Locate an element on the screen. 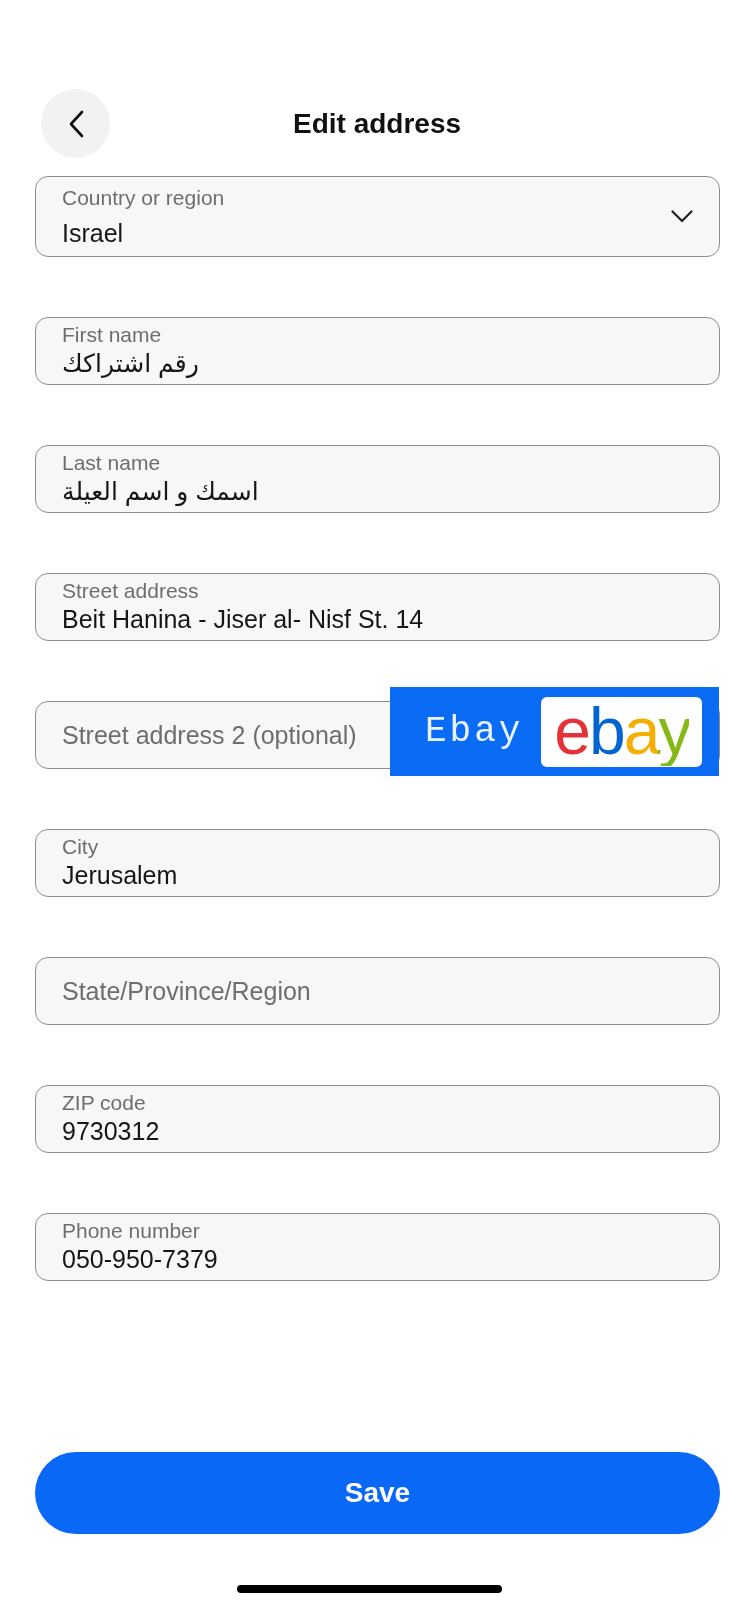 This screenshot has height=1600, width=739. text-input: رقم اشتراكك is located at coordinates (377, 363).